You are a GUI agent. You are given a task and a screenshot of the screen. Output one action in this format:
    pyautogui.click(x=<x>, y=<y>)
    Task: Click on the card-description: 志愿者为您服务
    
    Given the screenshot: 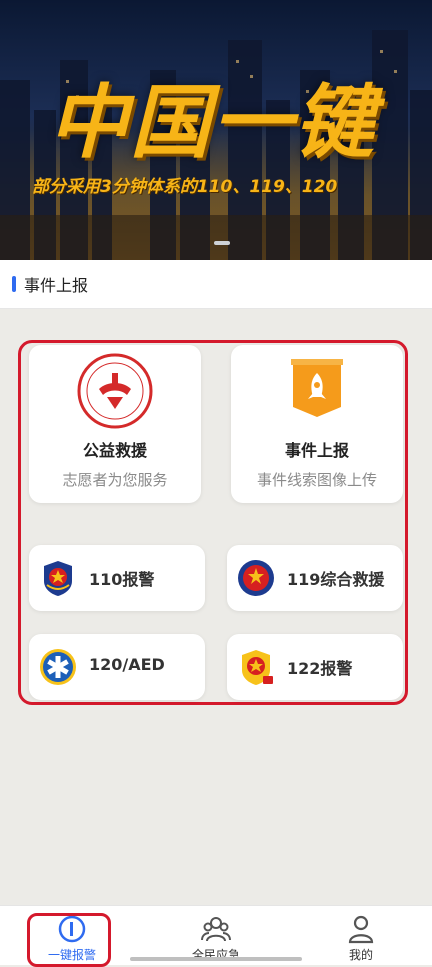 What is the action you would take?
    pyautogui.click(x=115, y=480)
    